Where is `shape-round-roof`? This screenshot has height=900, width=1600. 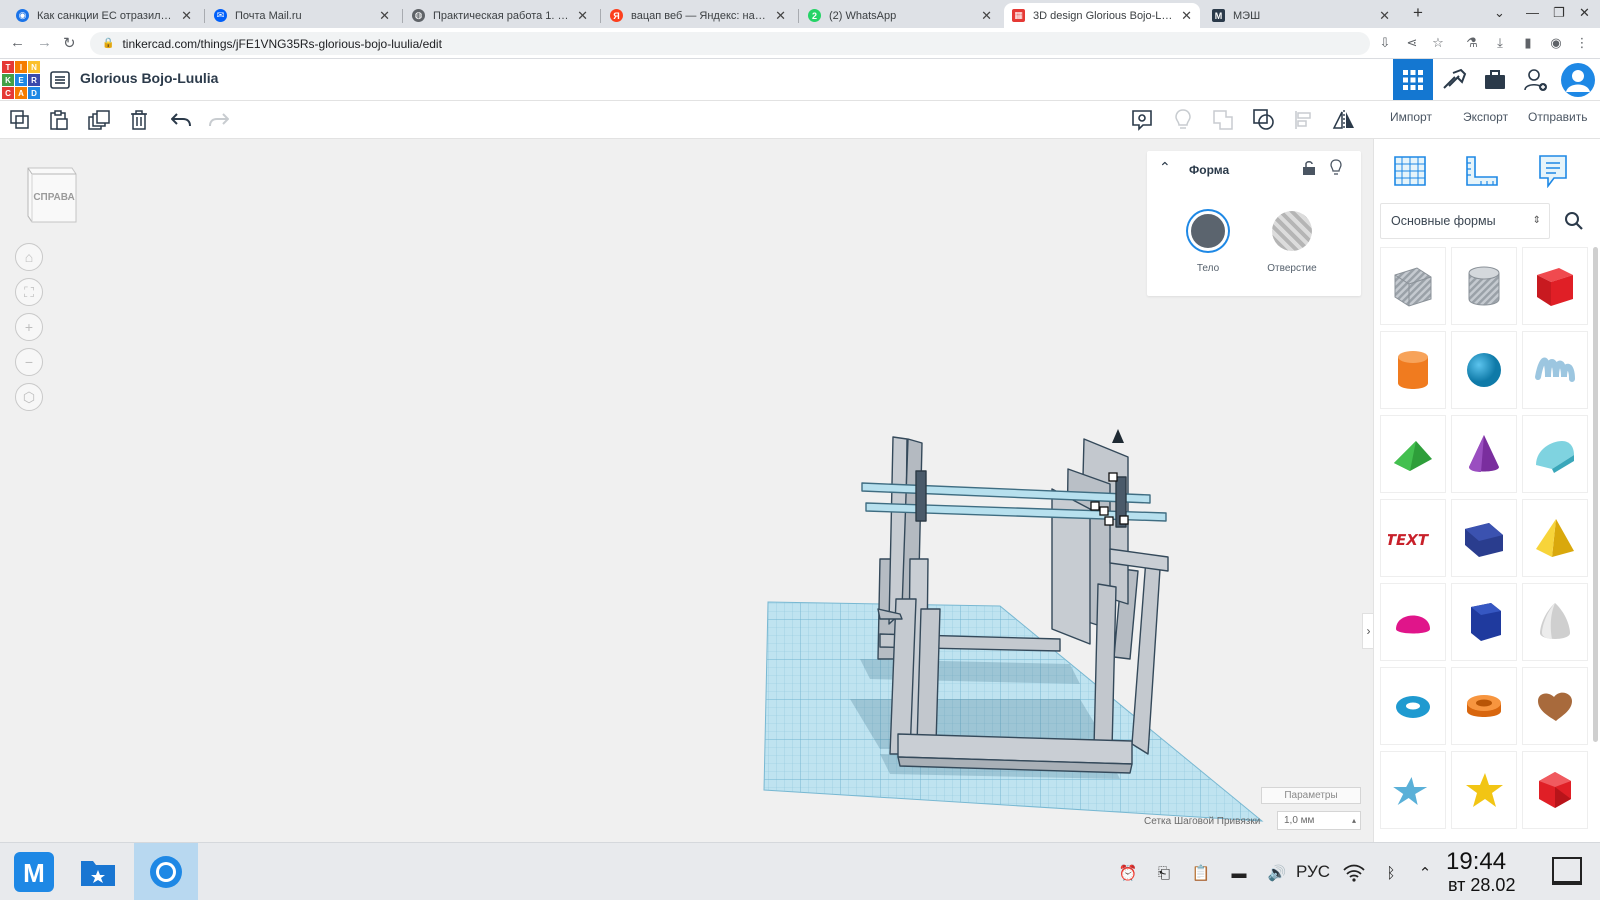 shape-round-roof is located at coordinates (1555, 454).